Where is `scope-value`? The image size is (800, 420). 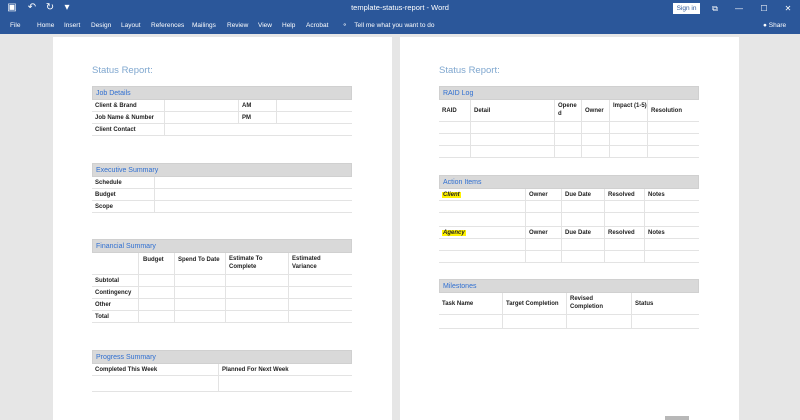 scope-value is located at coordinates (253, 206).